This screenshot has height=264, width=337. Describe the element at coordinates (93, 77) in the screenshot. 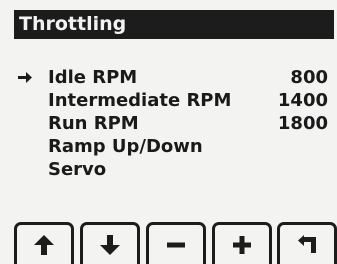

I see `menu-item-label: Idle RPM` at that location.